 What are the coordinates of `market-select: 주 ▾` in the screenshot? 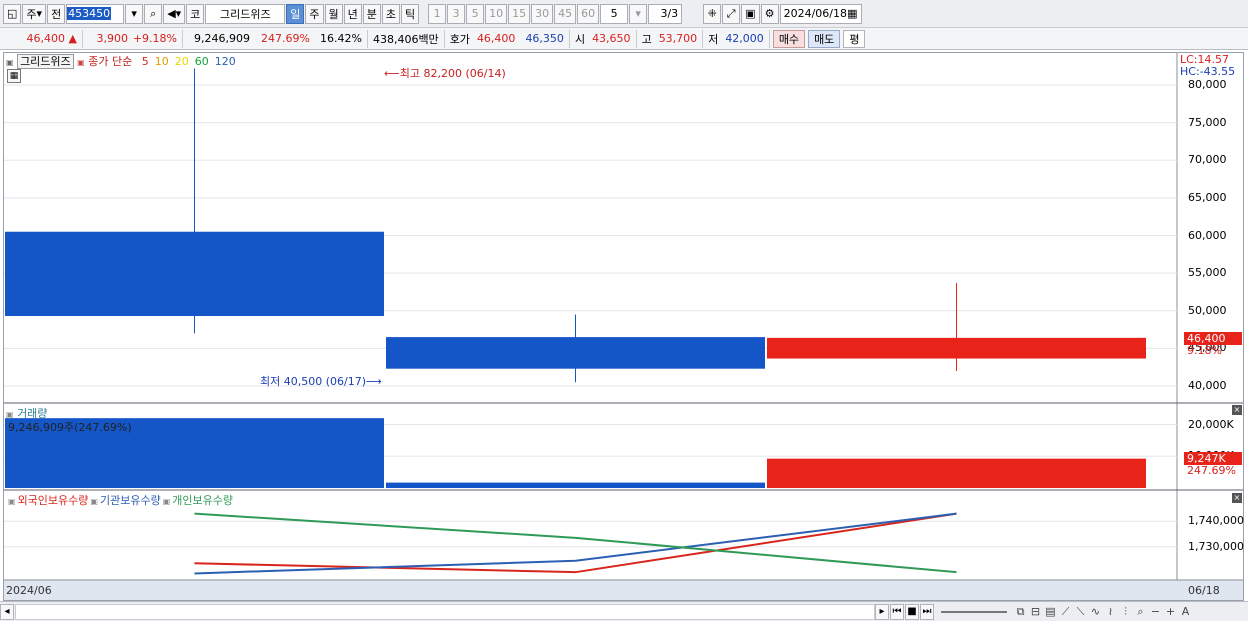 It's located at (34, 13).